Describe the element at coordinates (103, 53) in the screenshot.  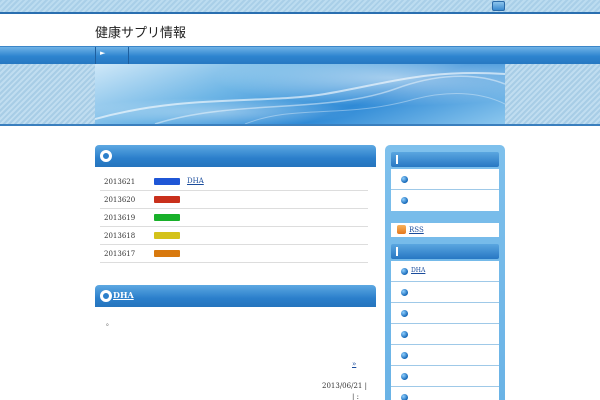
I see `arrow-right-icon: ►` at that location.